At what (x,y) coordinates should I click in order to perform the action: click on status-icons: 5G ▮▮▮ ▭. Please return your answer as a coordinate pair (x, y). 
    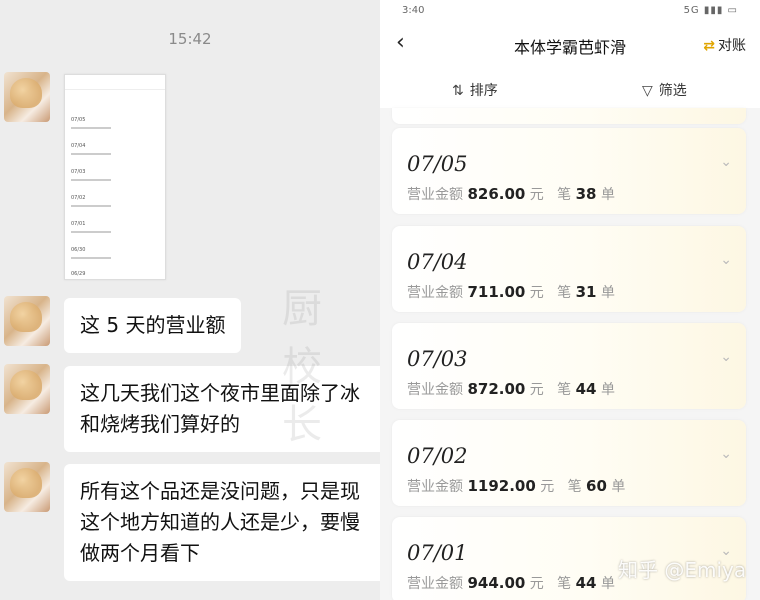
    Looking at the image, I should click on (710, 10).